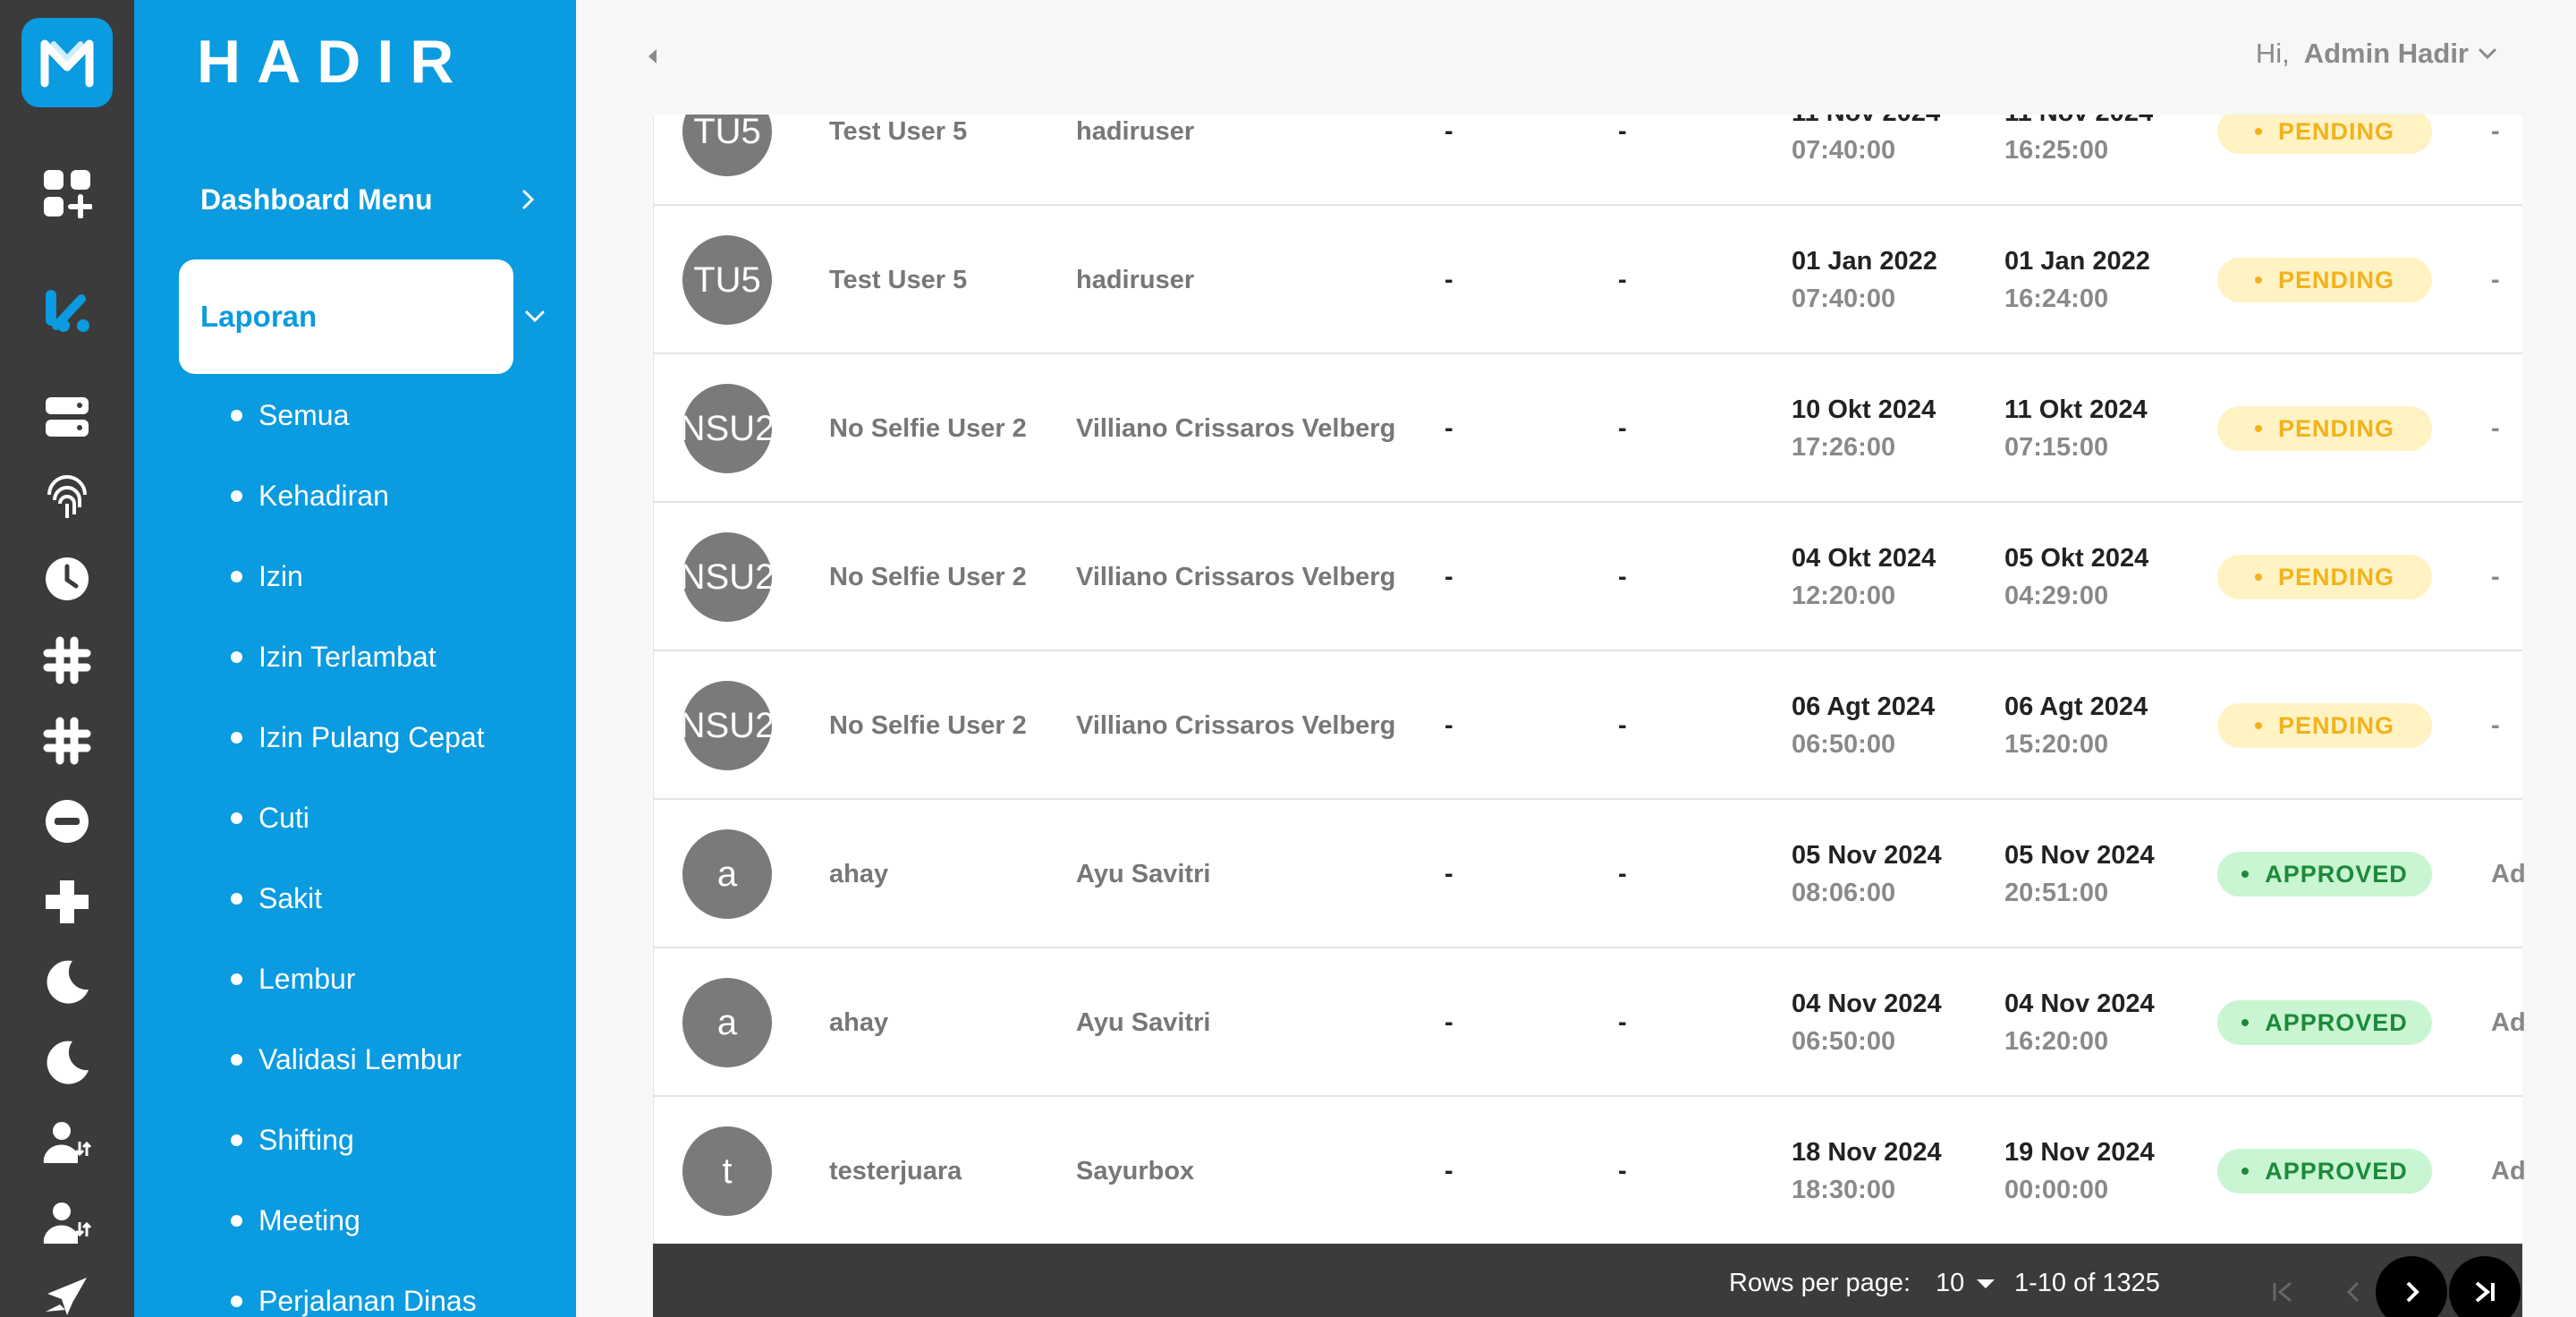  Describe the element at coordinates (1864, 558) in the screenshot. I see `start-date: 04 Okt 2024` at that location.